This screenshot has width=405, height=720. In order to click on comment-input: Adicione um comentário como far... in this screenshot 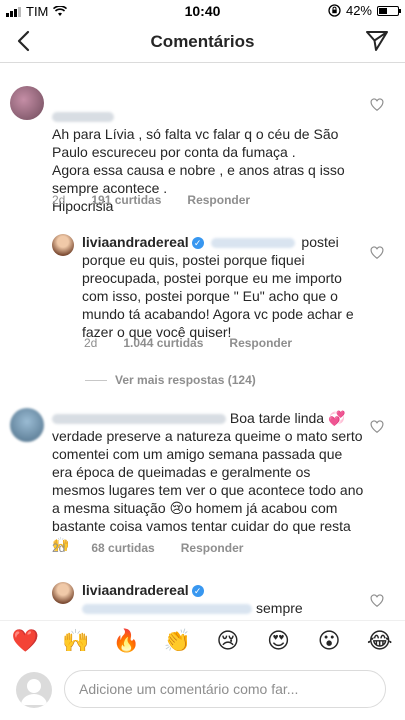, I will do `click(225, 689)`.